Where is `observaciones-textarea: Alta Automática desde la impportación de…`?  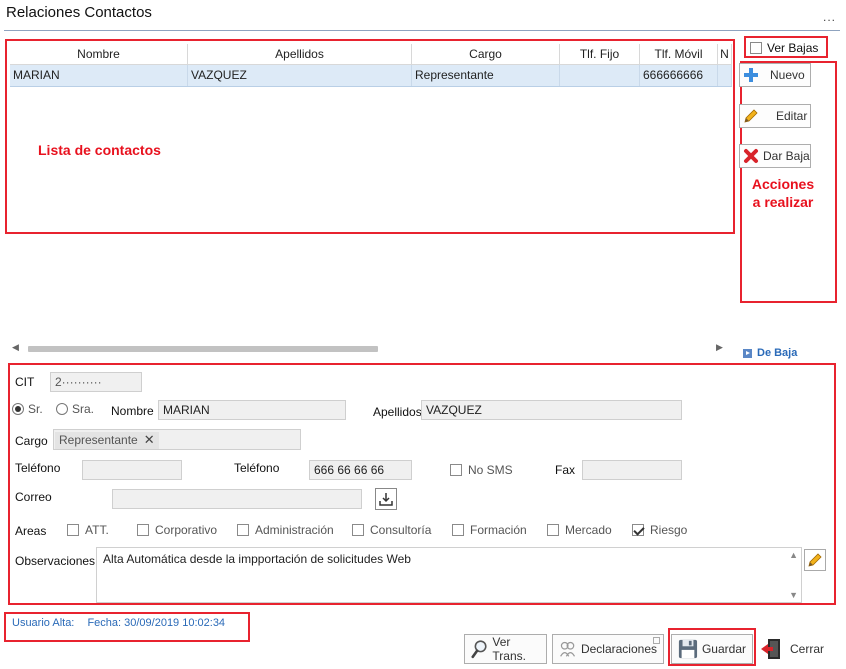 observaciones-textarea: Alta Automática desde la impportación de… is located at coordinates (449, 575).